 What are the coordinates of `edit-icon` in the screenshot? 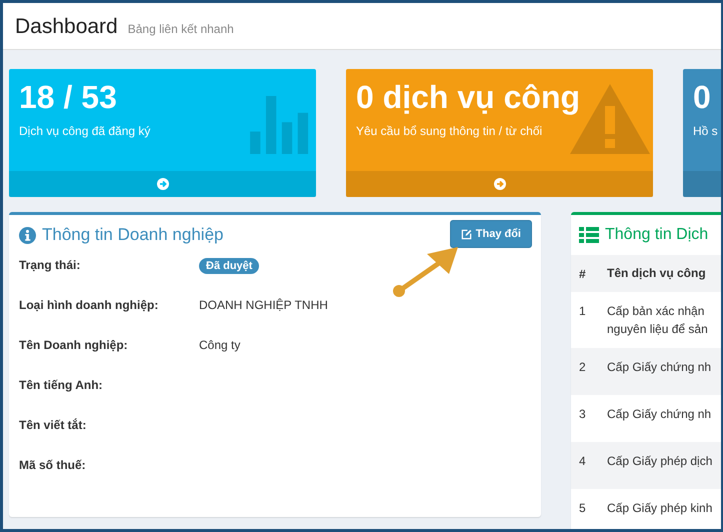 It's located at (466, 234).